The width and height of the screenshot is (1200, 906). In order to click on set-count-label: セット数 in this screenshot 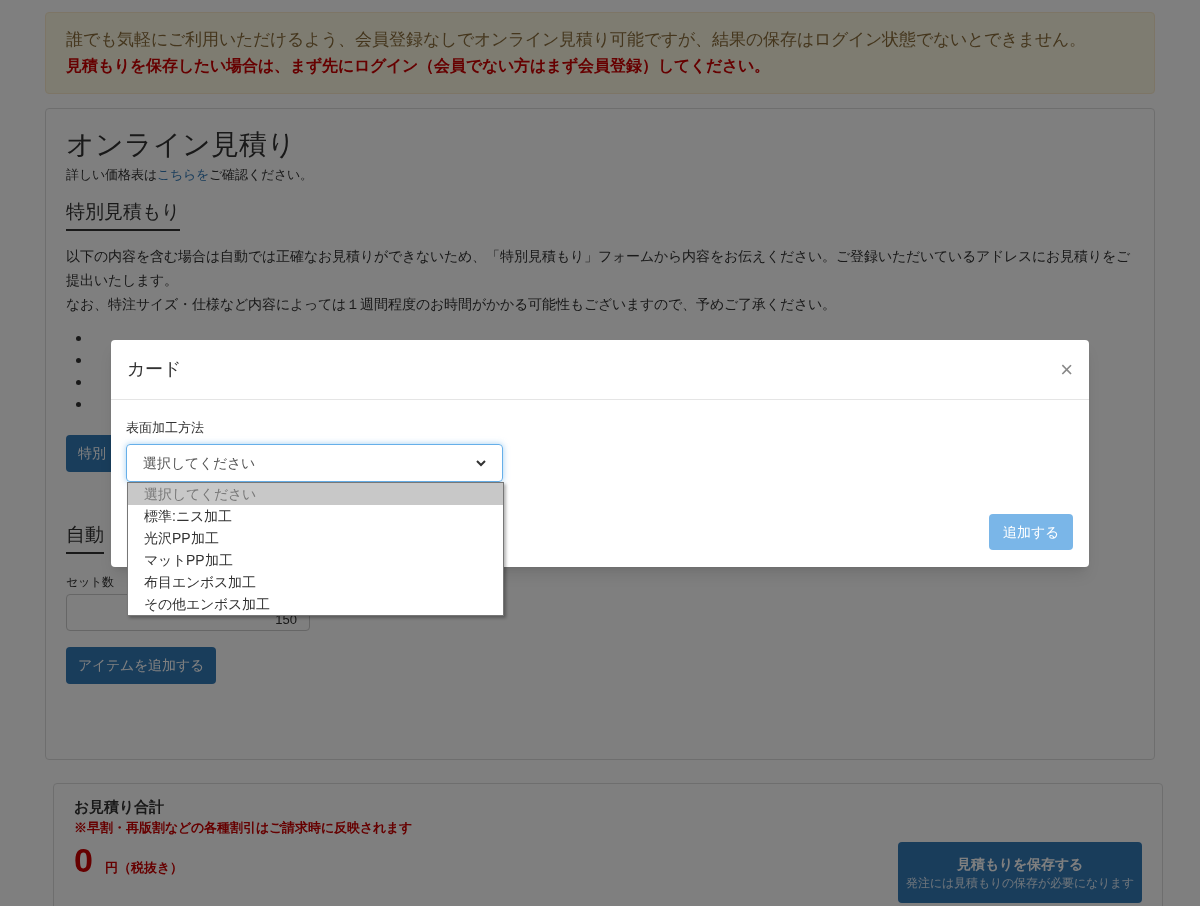, I will do `click(90, 582)`.